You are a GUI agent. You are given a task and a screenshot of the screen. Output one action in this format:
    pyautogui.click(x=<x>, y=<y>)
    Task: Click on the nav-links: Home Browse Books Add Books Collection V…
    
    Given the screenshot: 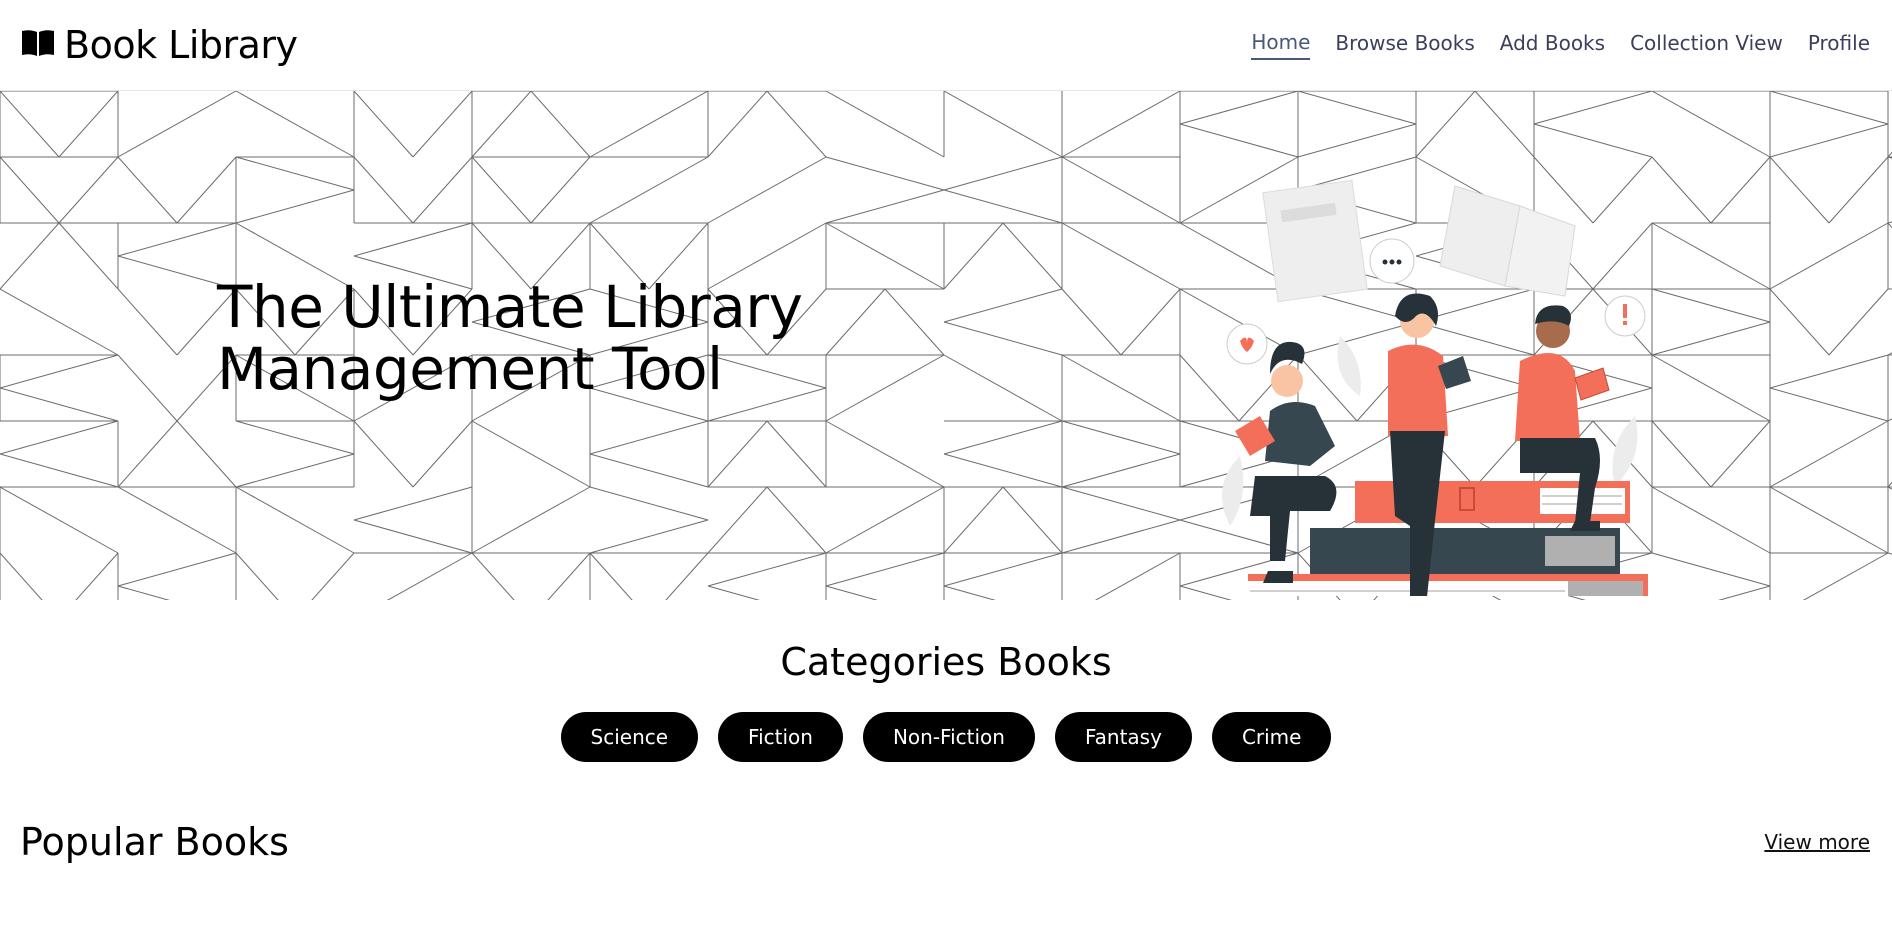 What is the action you would take?
    pyautogui.click(x=1560, y=45)
    